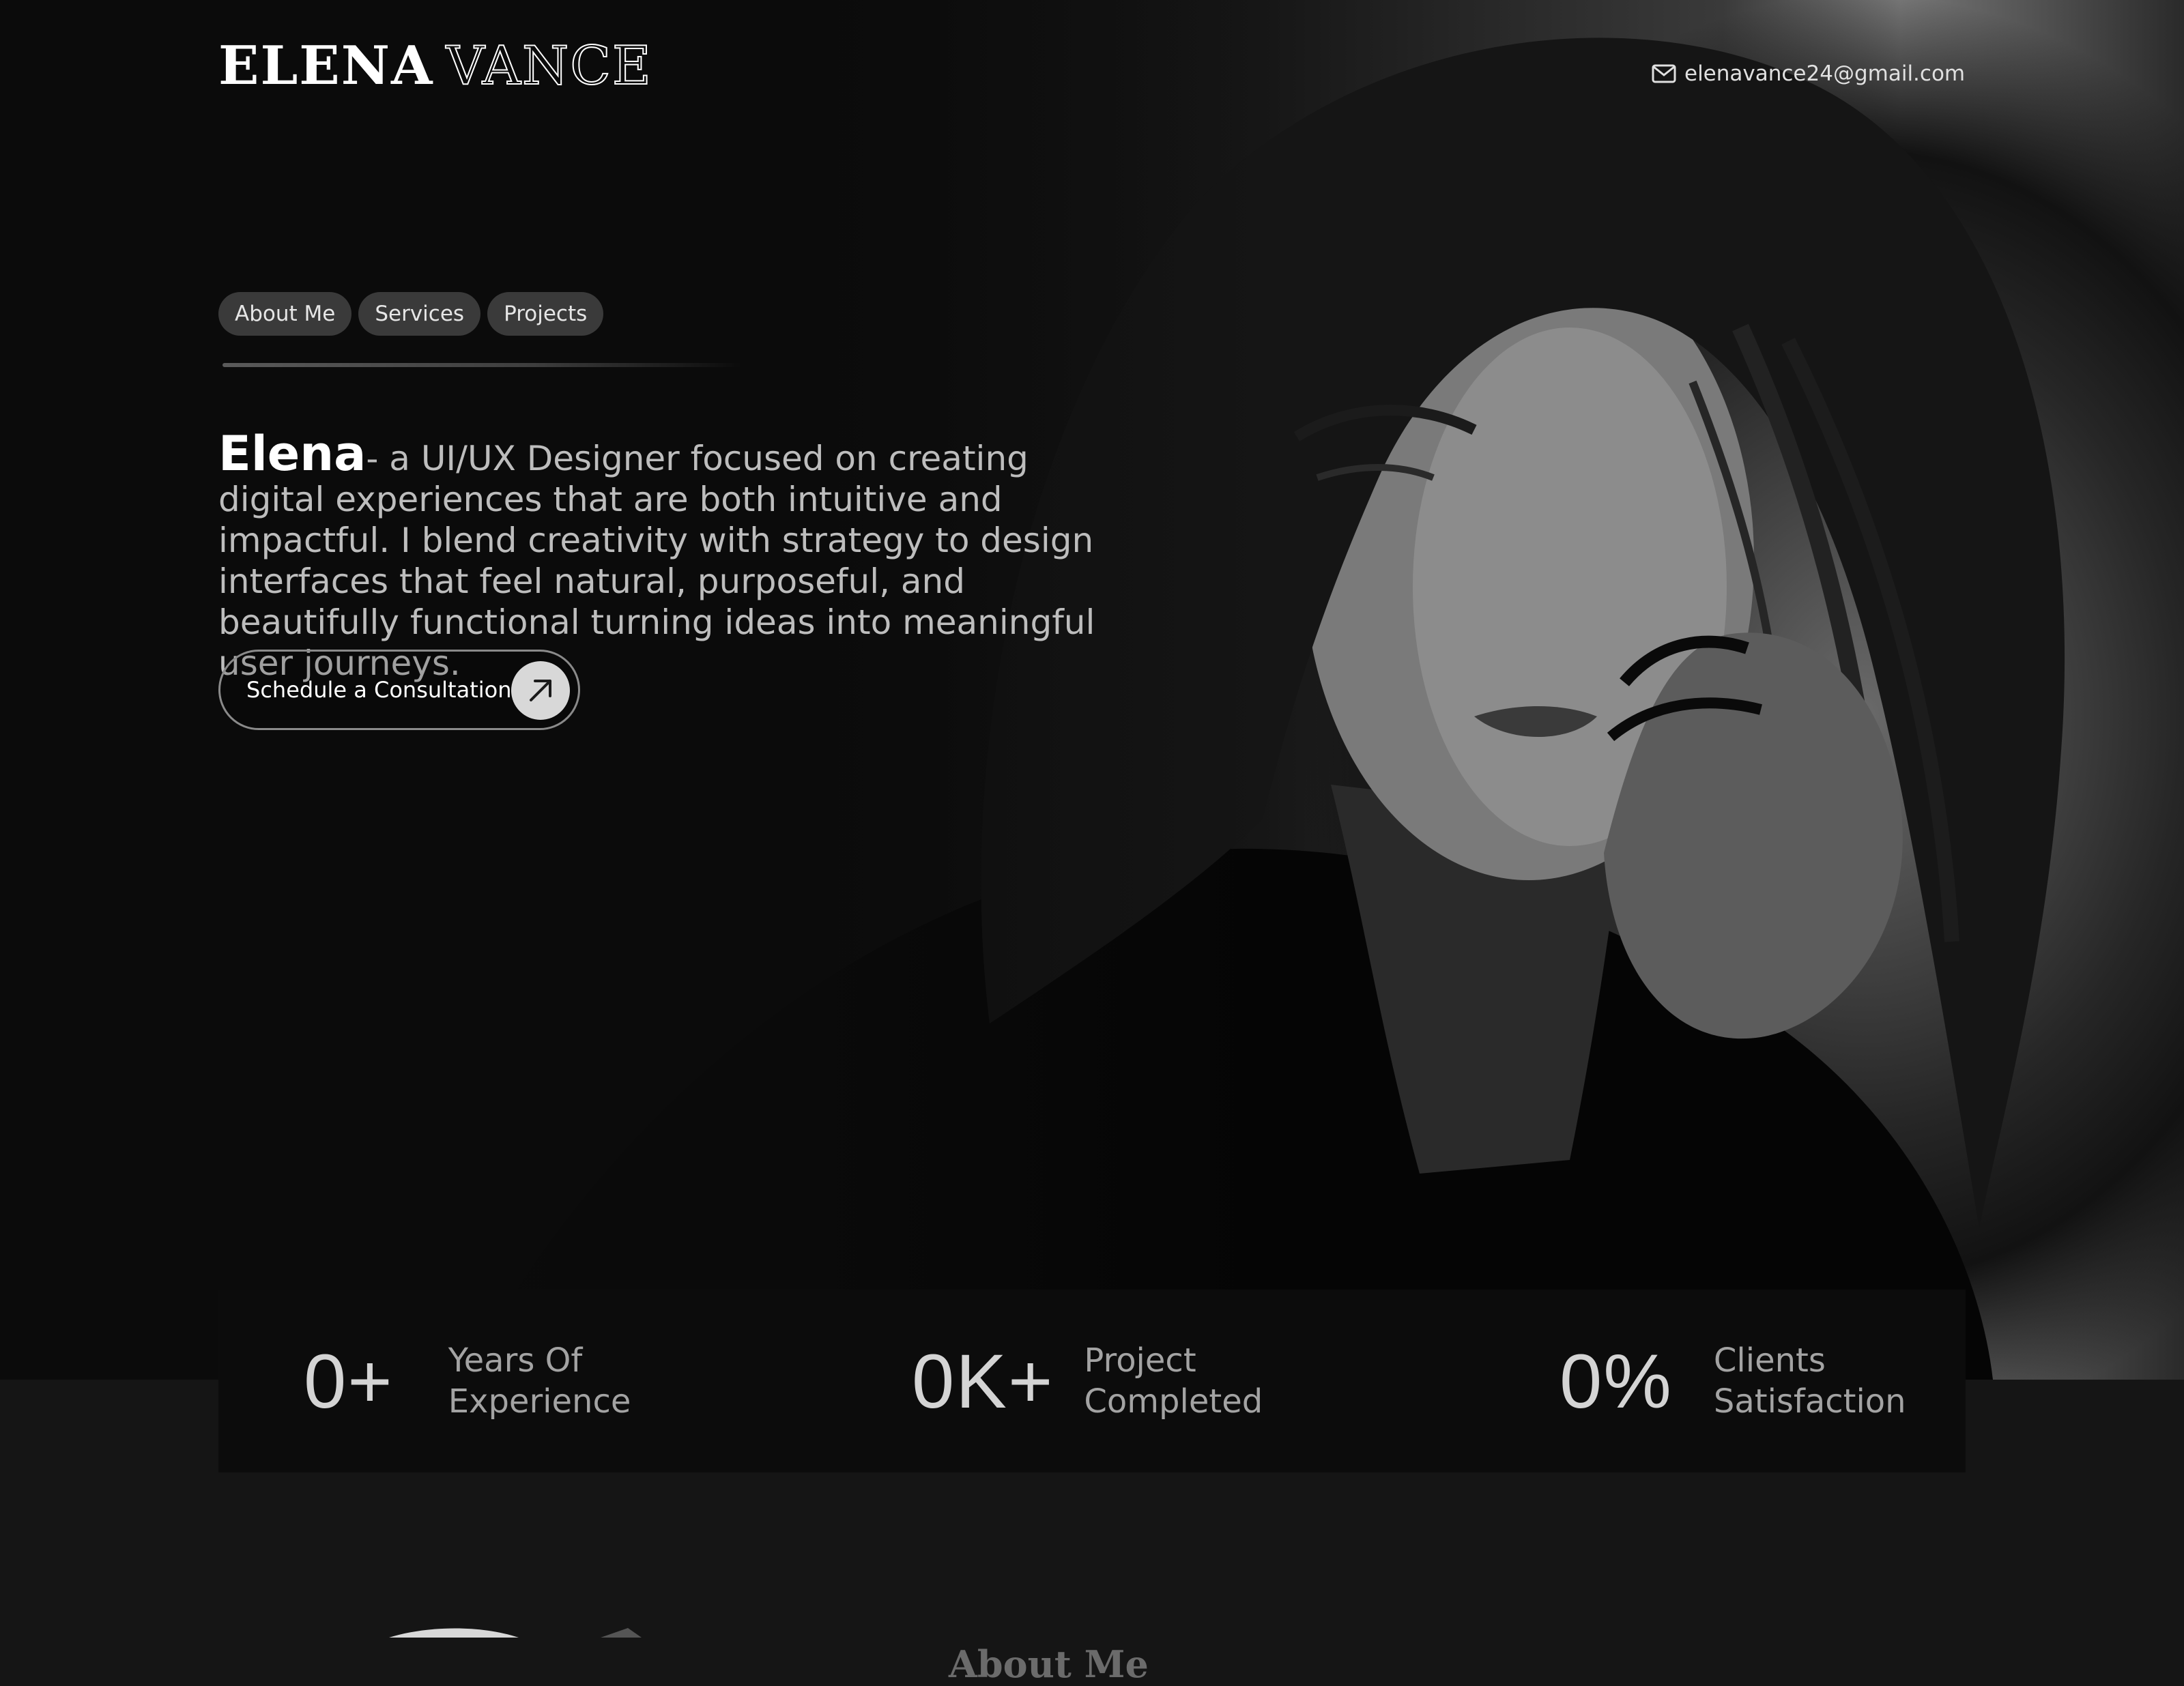  Describe the element at coordinates (1049, 1664) in the screenshot. I see `about-heading: About Me` at that location.